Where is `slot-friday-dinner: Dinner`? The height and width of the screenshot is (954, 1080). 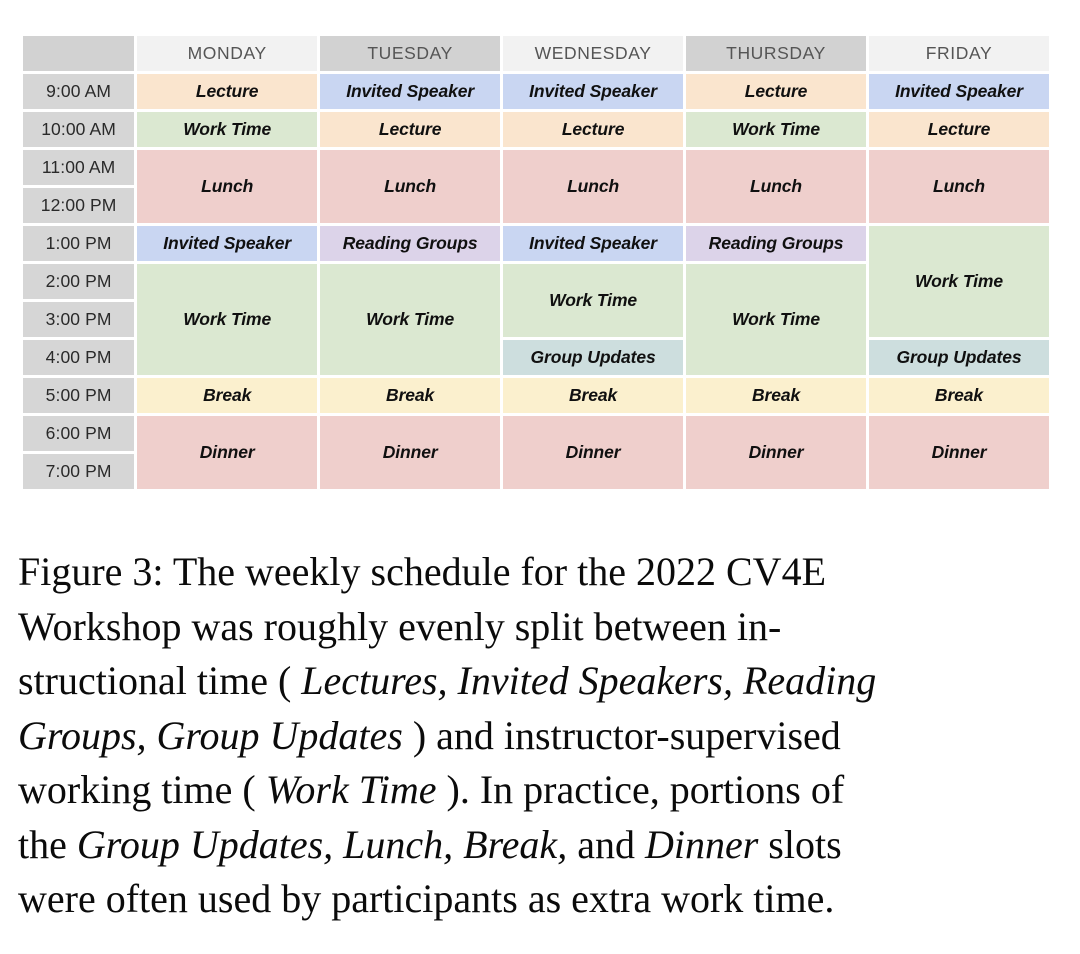 slot-friday-dinner: Dinner is located at coordinates (959, 452).